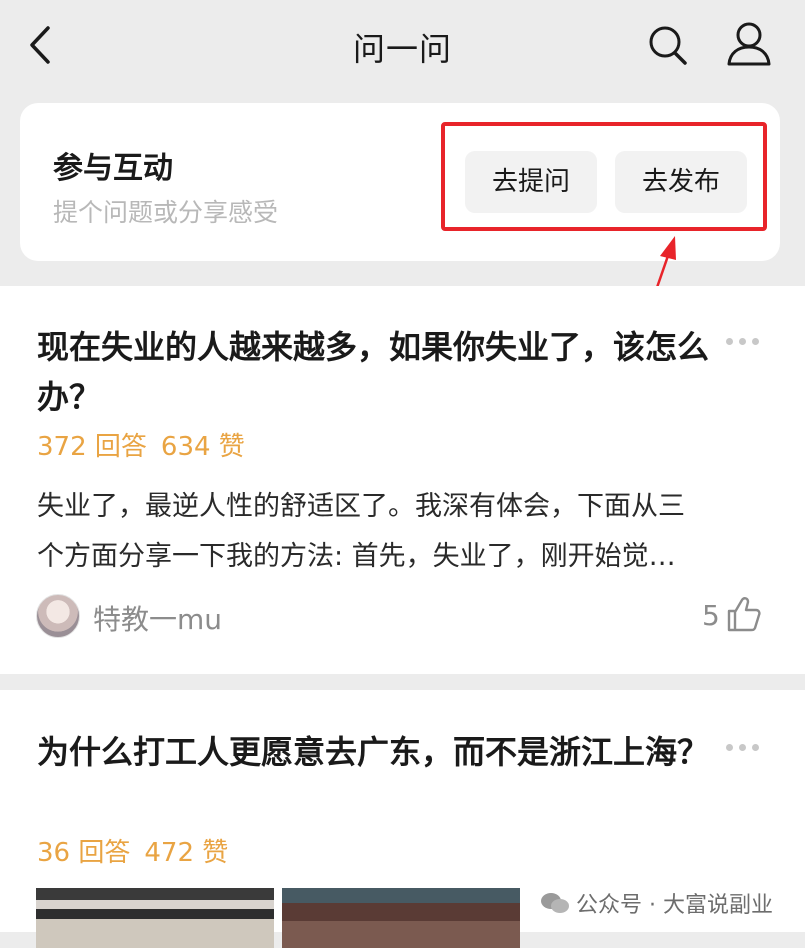  What do you see at coordinates (113, 168) in the screenshot?
I see `interact-title: 参与互动` at bounding box center [113, 168].